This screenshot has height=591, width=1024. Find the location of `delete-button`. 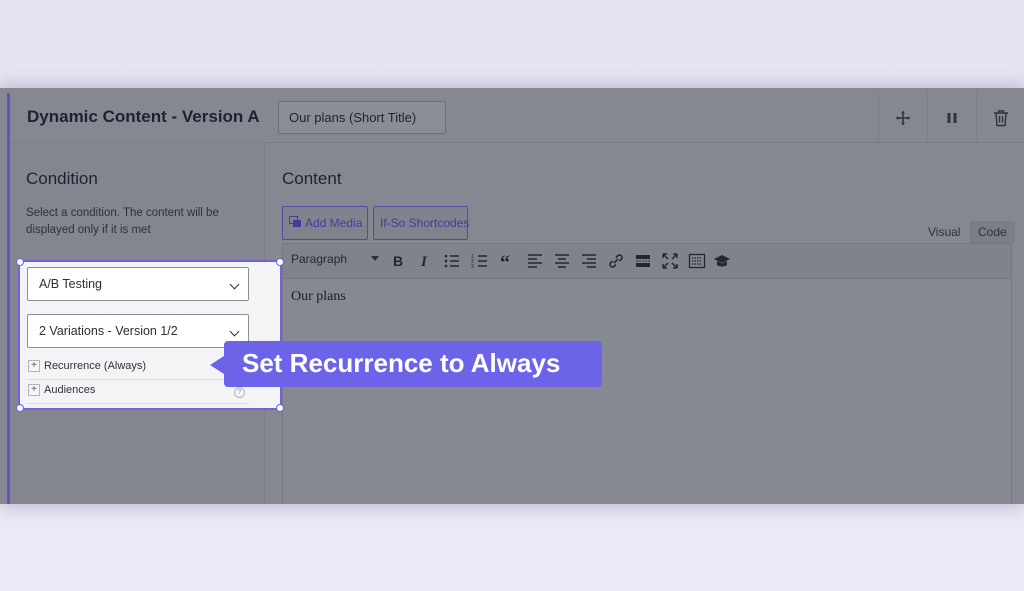

delete-button is located at coordinates (1000, 117).